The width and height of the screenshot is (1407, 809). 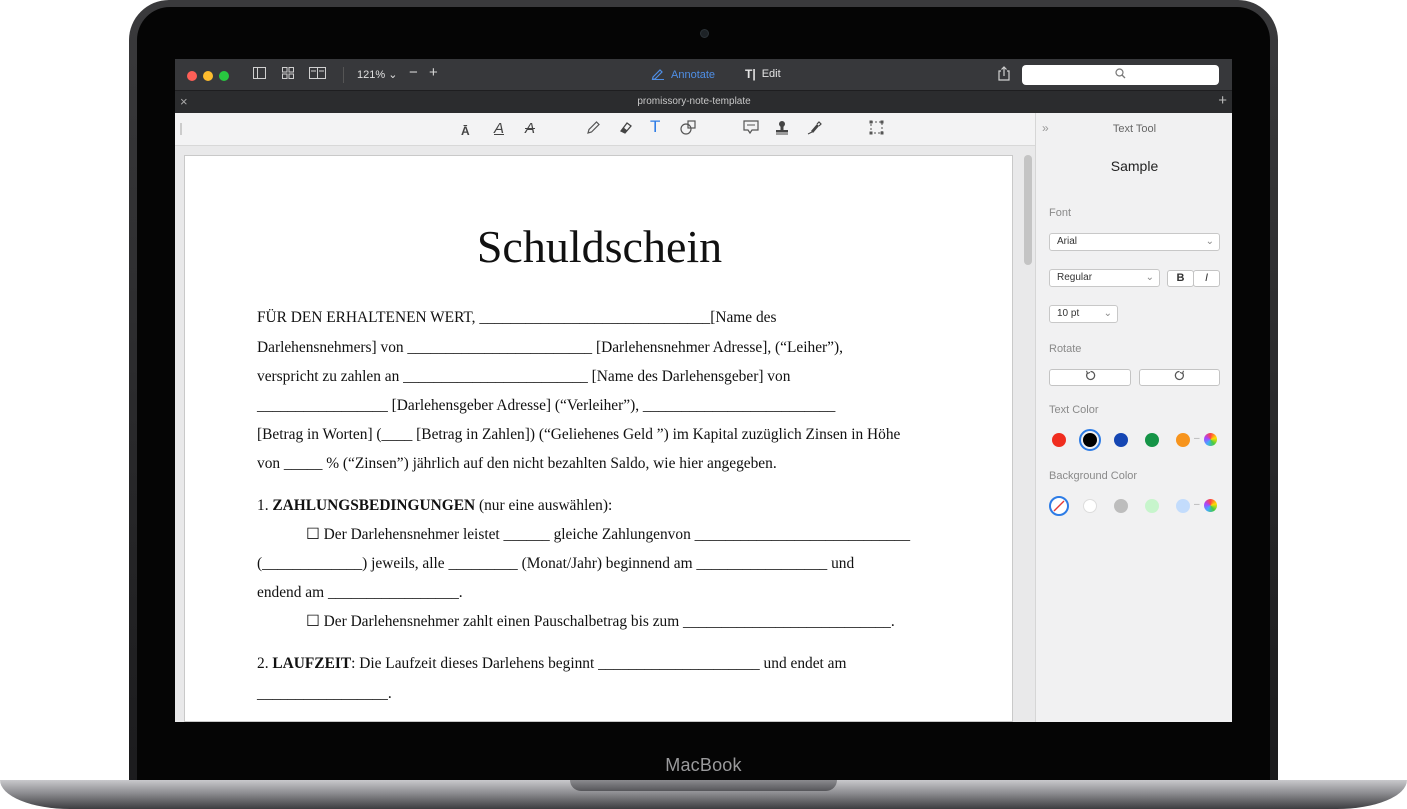 I want to click on signature-pen-icon, so click(x=814, y=130).